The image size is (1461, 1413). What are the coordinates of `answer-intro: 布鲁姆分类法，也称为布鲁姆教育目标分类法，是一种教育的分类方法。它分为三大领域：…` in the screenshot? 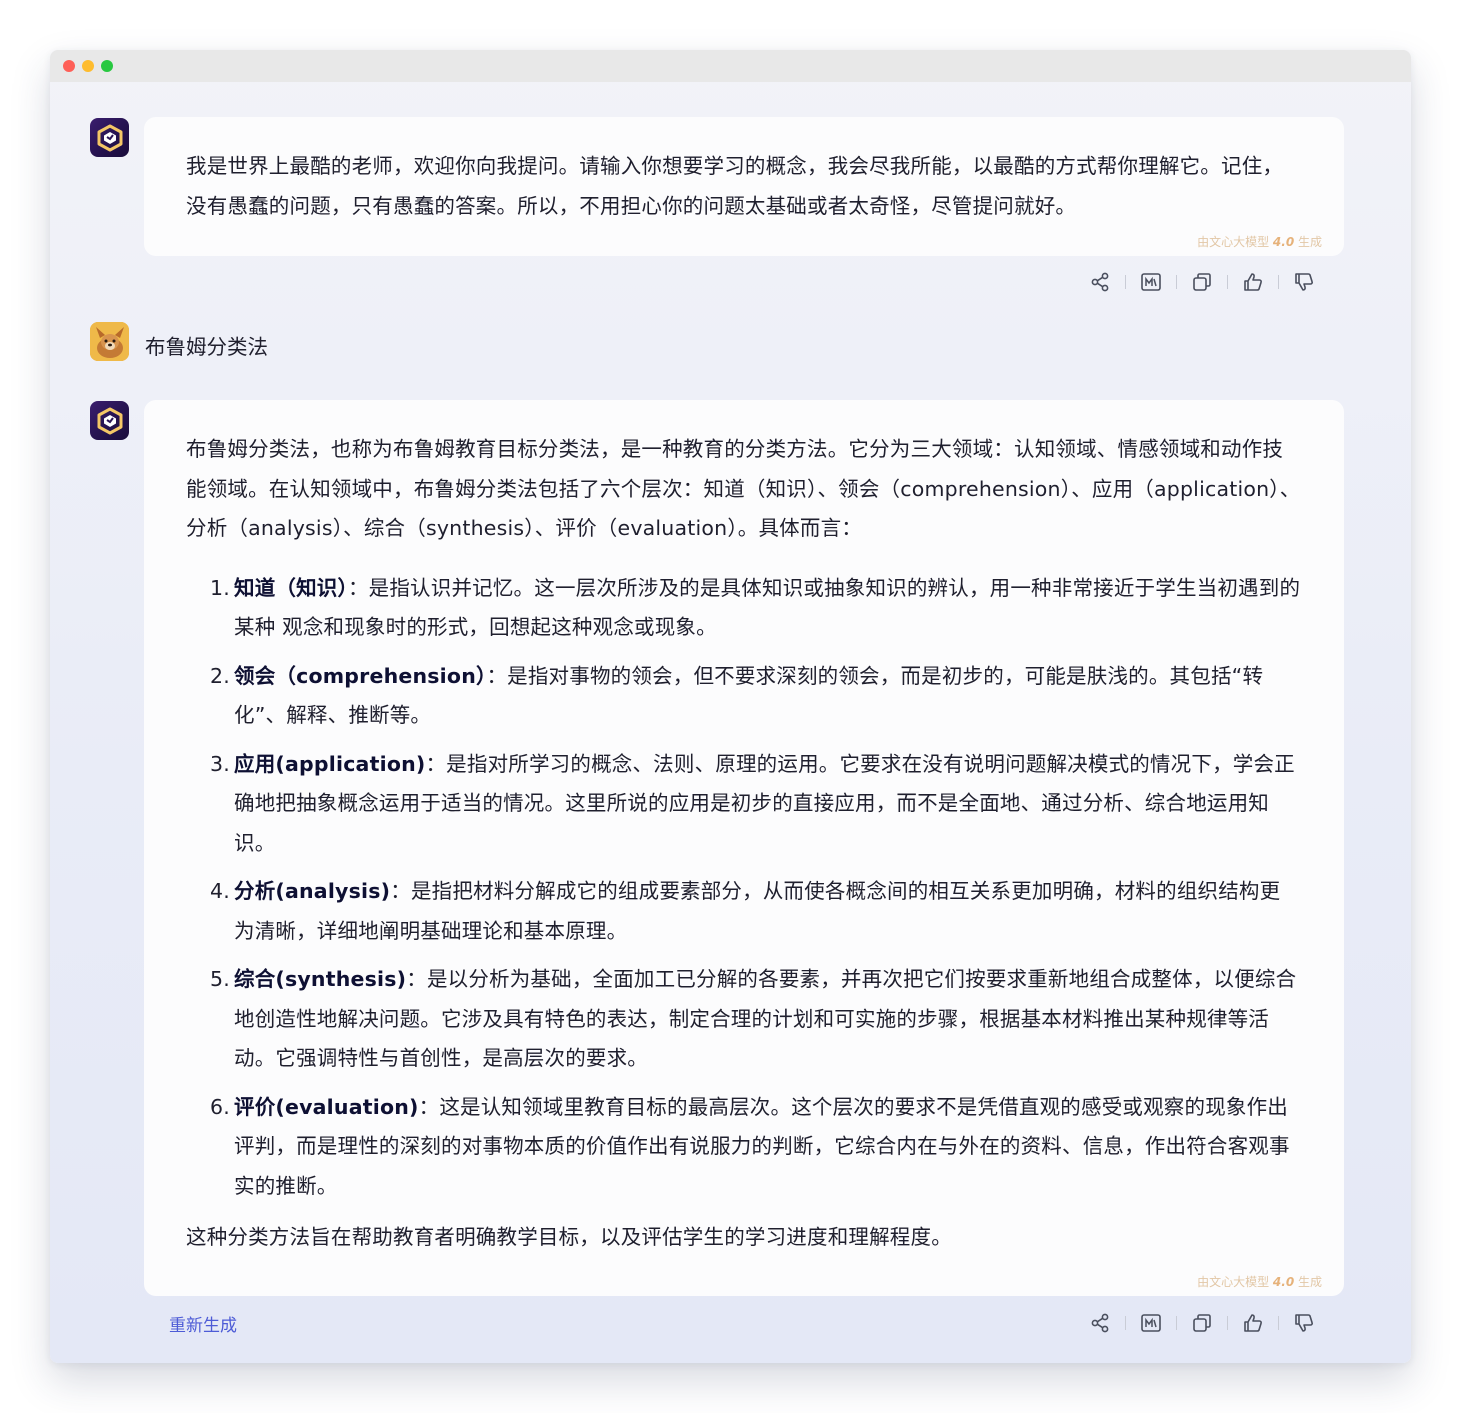 It's located at (743, 488).